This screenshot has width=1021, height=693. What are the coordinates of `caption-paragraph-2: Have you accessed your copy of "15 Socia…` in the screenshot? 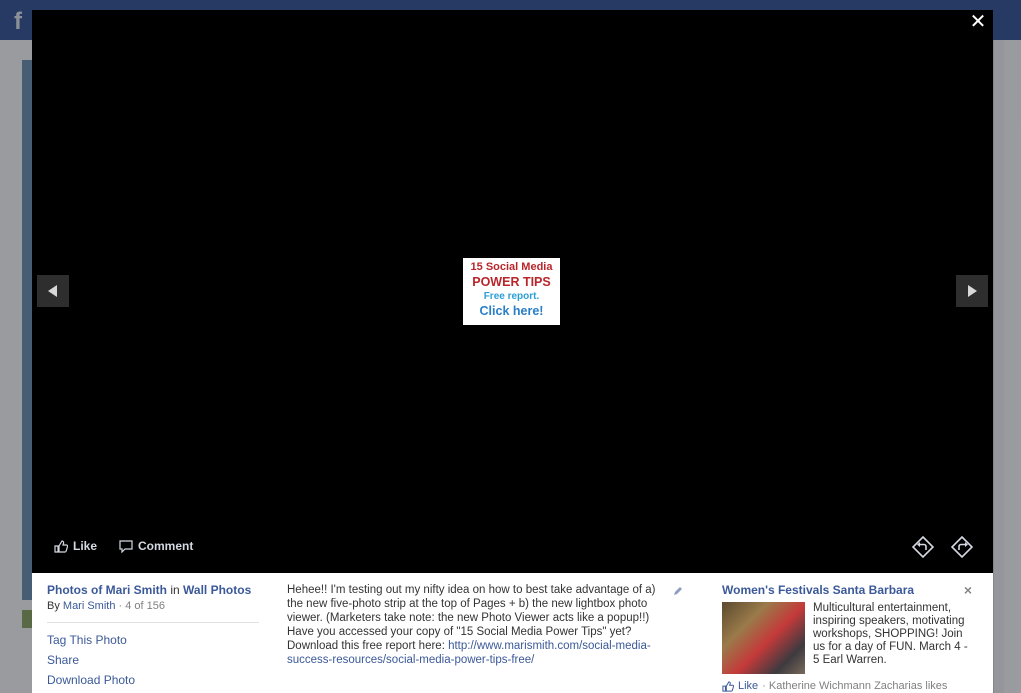 It's located at (459, 632).